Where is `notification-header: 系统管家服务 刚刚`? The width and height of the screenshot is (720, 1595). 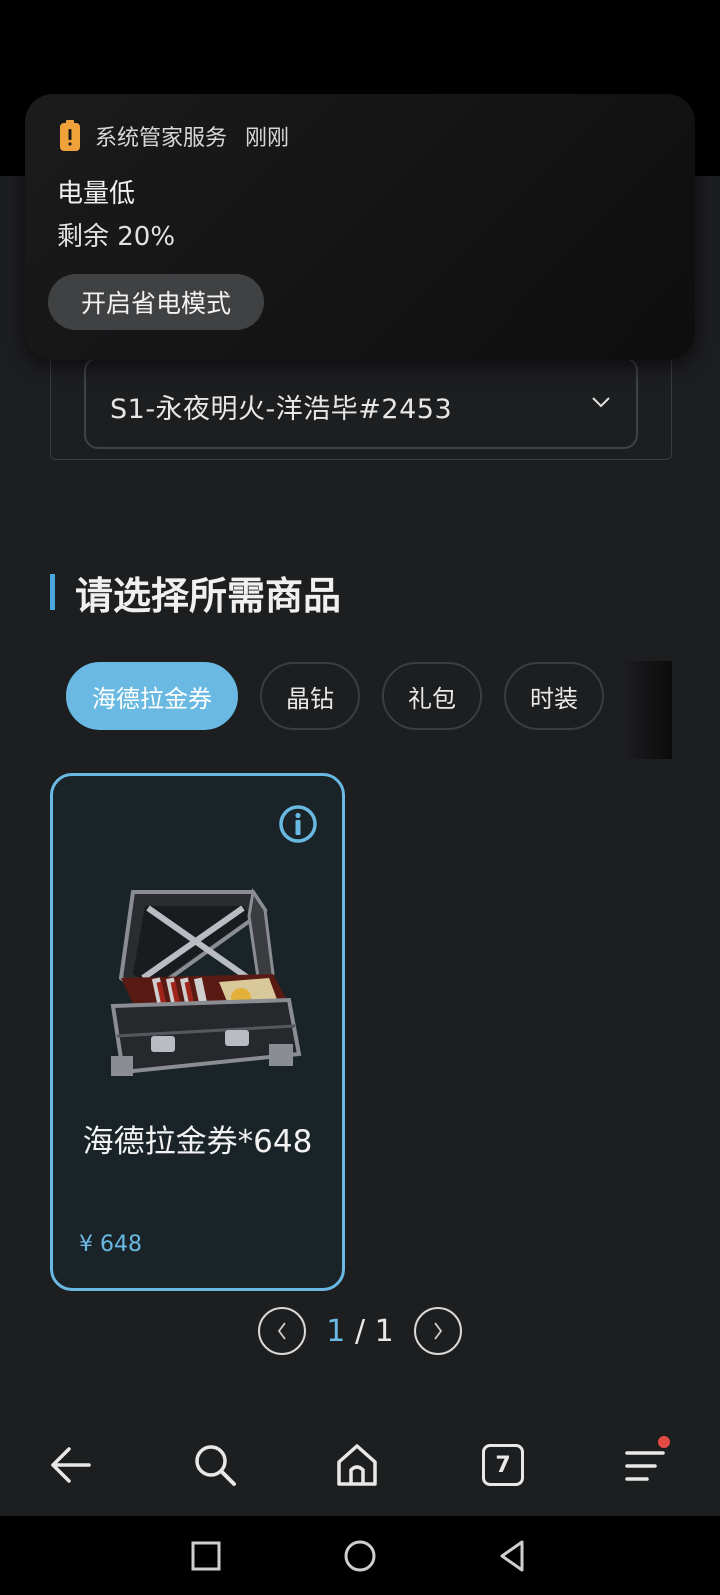 notification-header: 系统管家服务 刚刚 is located at coordinates (174, 136).